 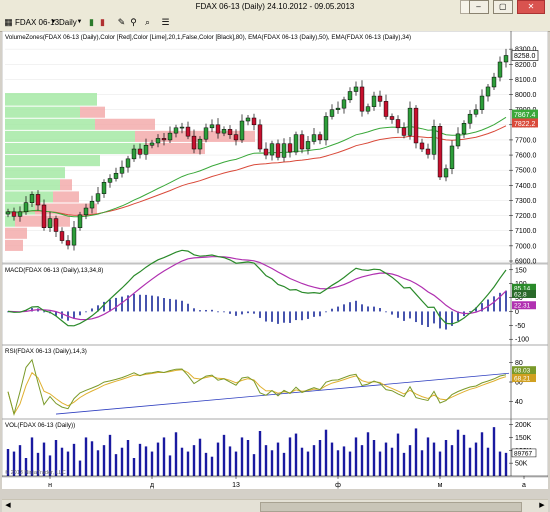 I want to click on price-tick-label: 6900.0, so click(x=526, y=262).